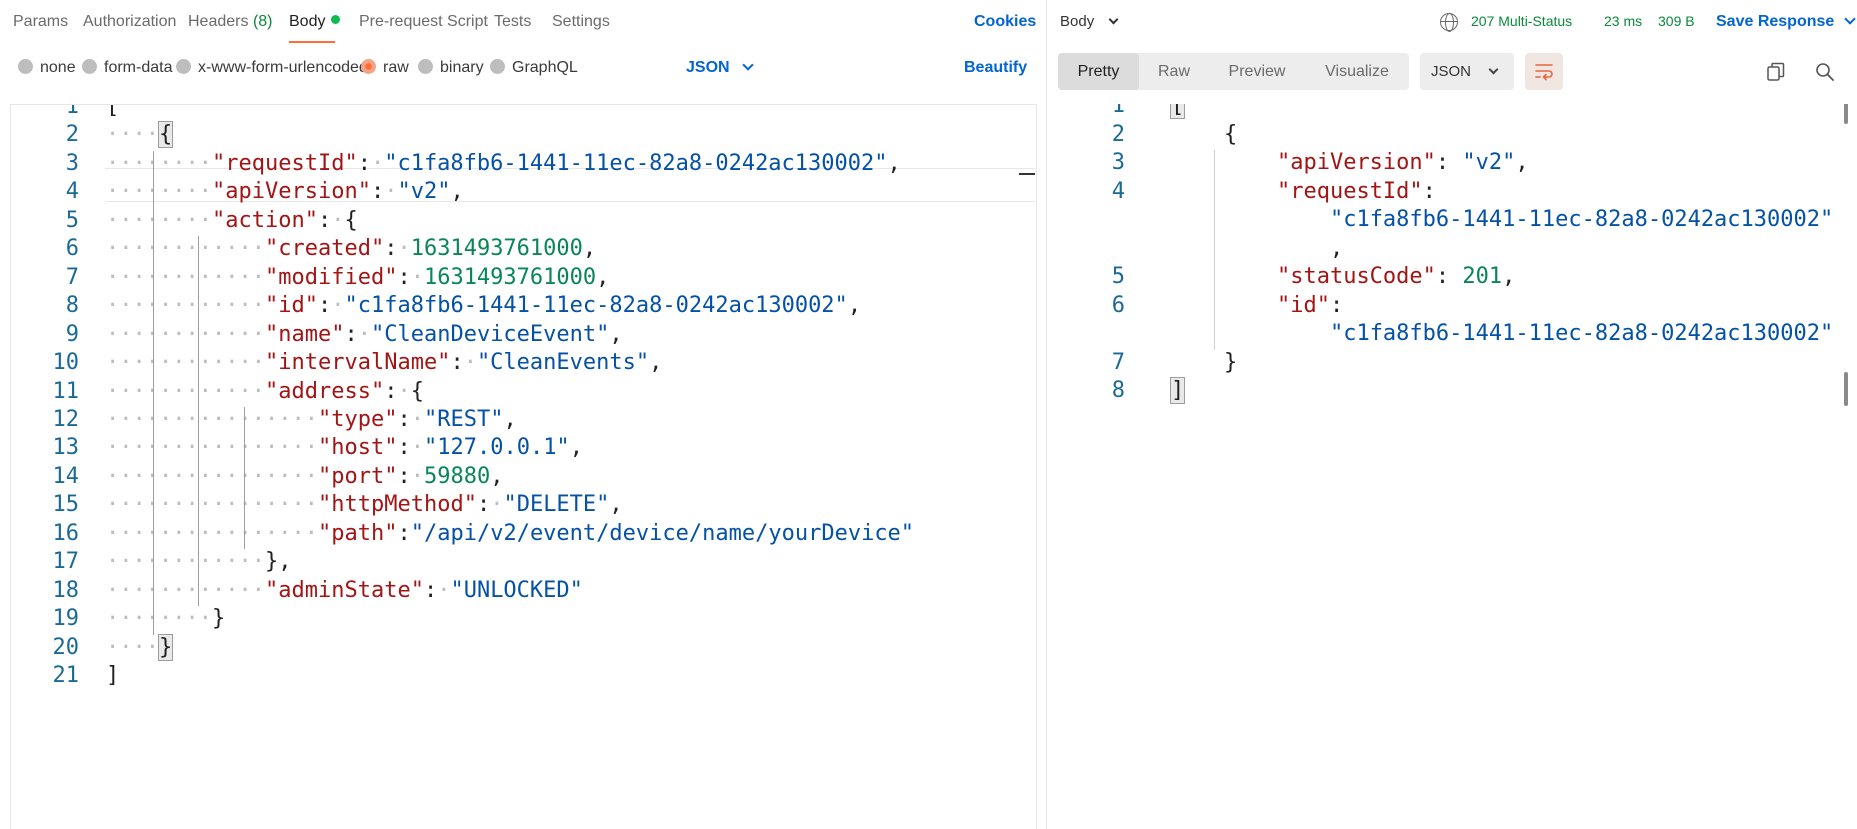 The width and height of the screenshot is (1857, 829). I want to click on body-language-label: JSON, so click(708, 67).